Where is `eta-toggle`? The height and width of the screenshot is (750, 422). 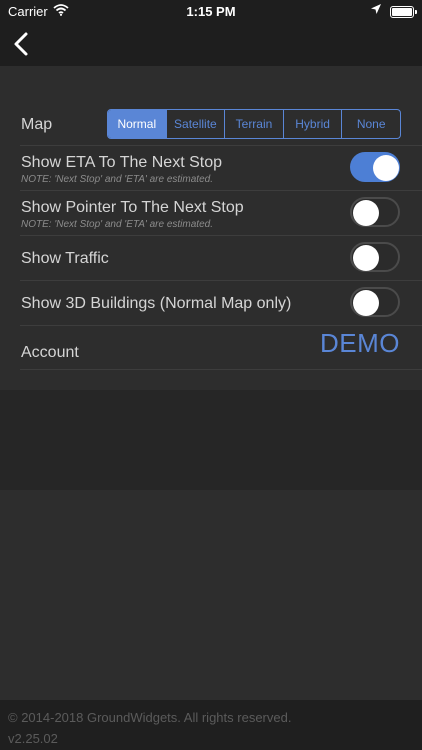
eta-toggle is located at coordinates (375, 167).